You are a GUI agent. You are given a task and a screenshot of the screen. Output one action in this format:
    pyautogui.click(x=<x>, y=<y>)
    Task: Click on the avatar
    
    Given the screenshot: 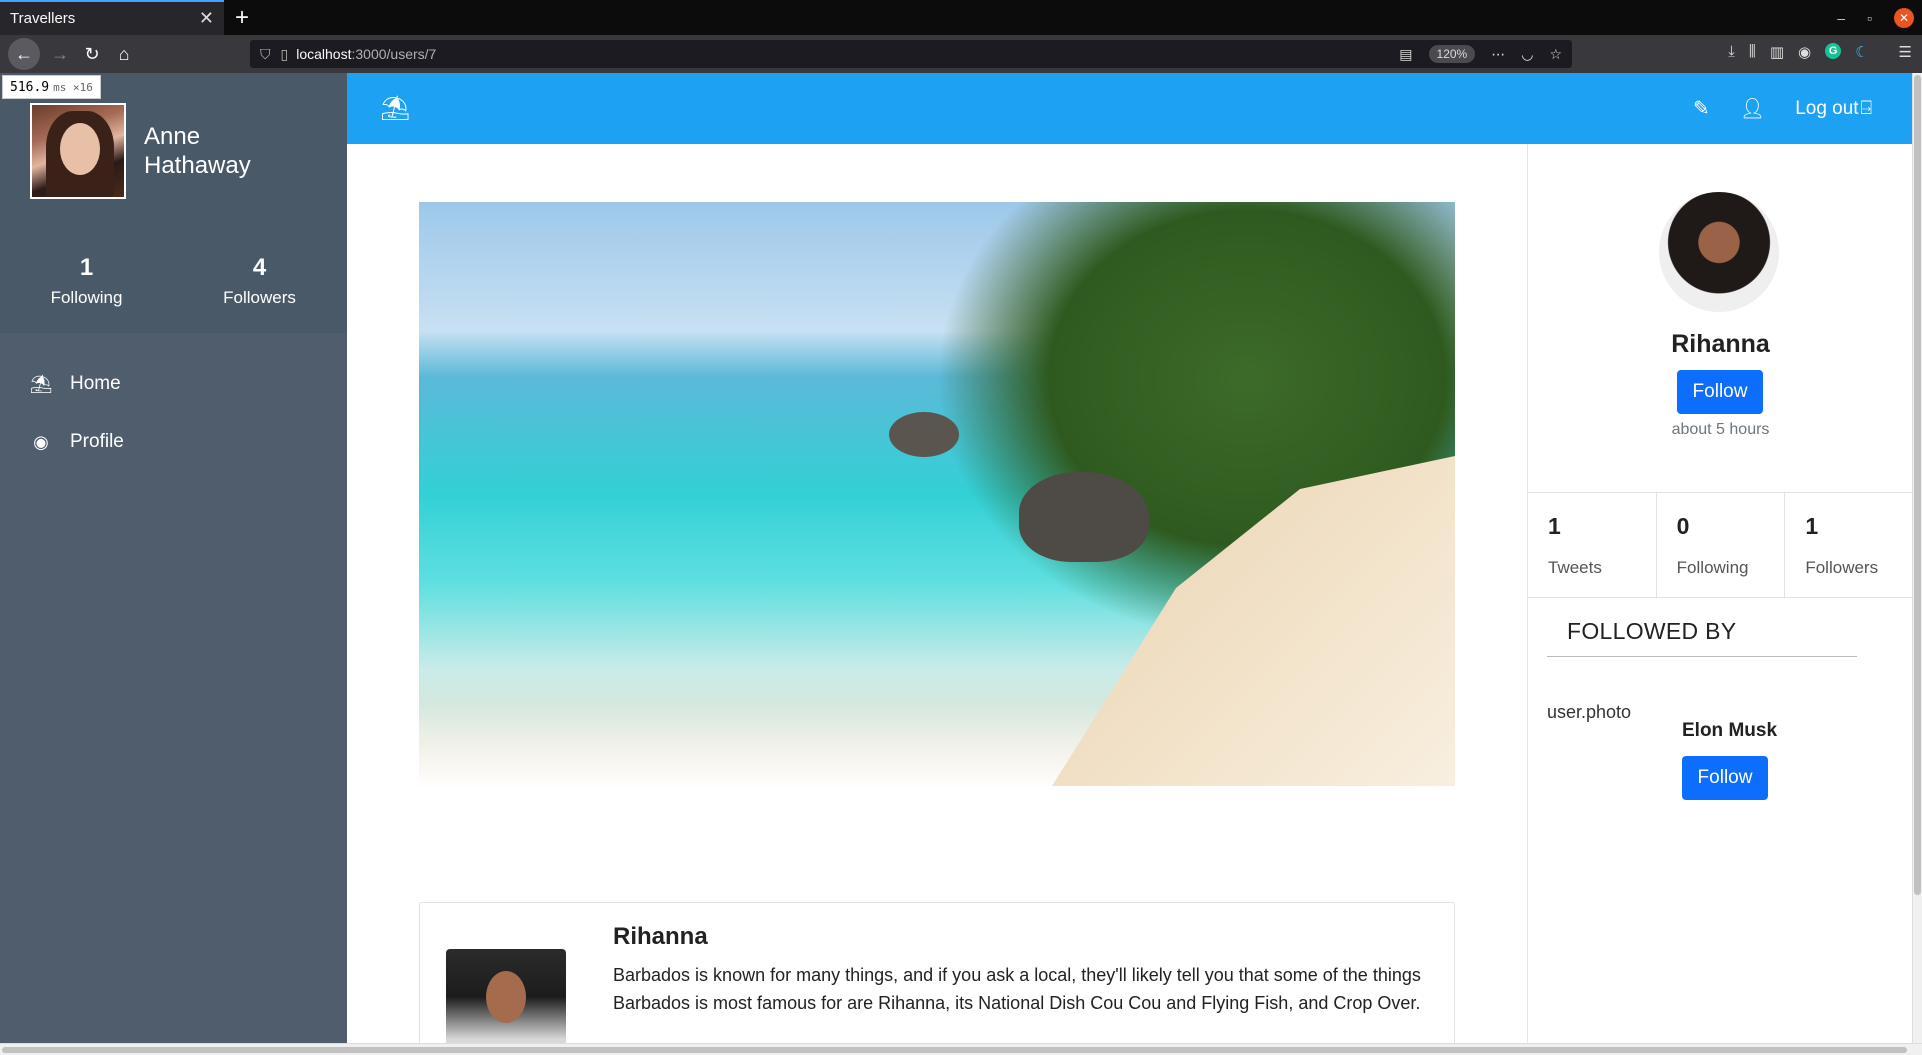 What is the action you would take?
    pyautogui.click(x=78, y=151)
    